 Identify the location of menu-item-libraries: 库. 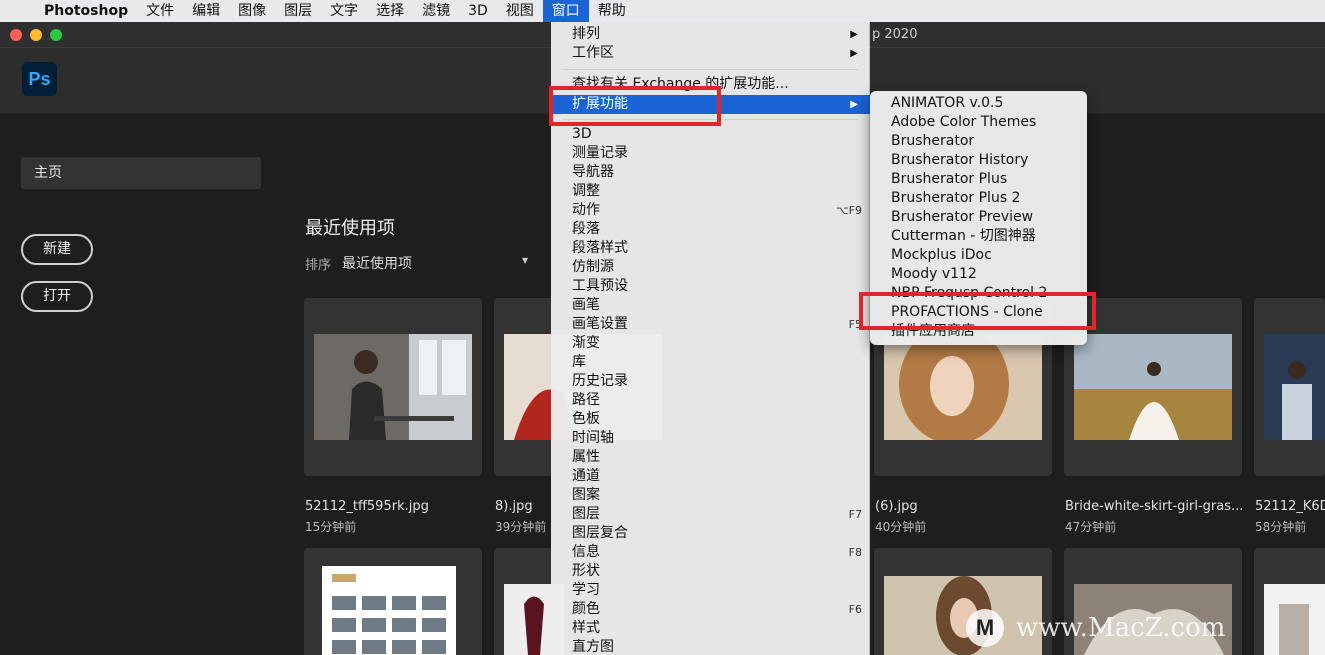
(710, 362).